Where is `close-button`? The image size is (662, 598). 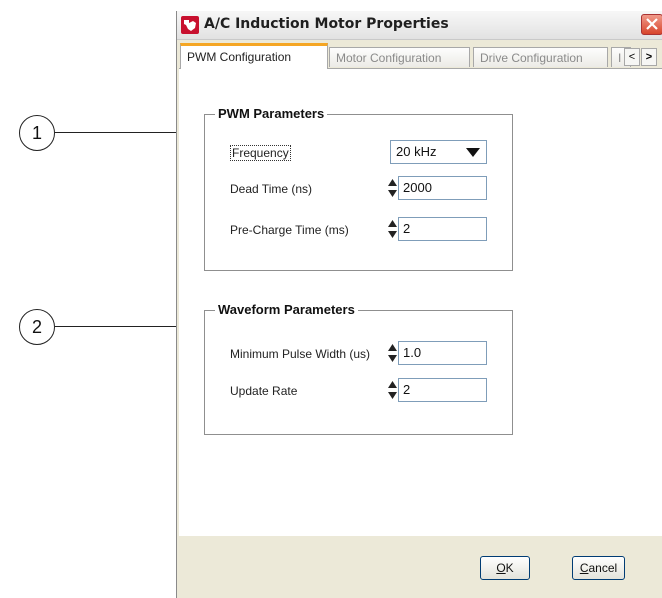 close-button is located at coordinates (651, 24).